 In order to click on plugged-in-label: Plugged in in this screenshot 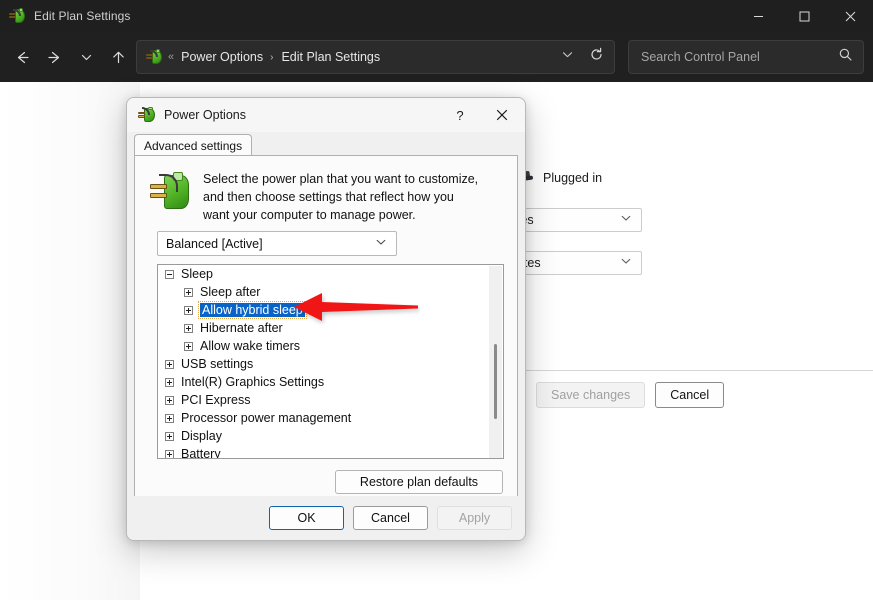, I will do `click(573, 178)`.